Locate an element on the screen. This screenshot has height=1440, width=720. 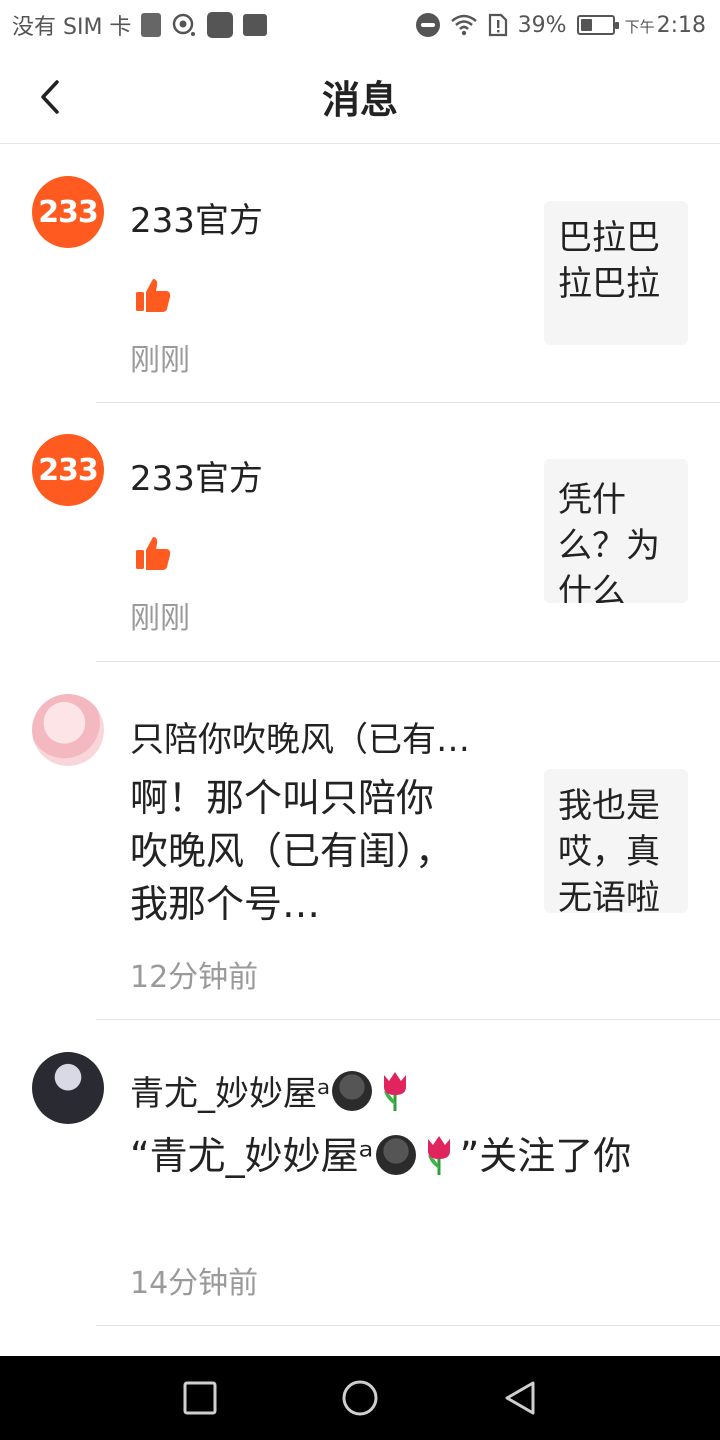
circle-icon is located at coordinates (360, 1398).